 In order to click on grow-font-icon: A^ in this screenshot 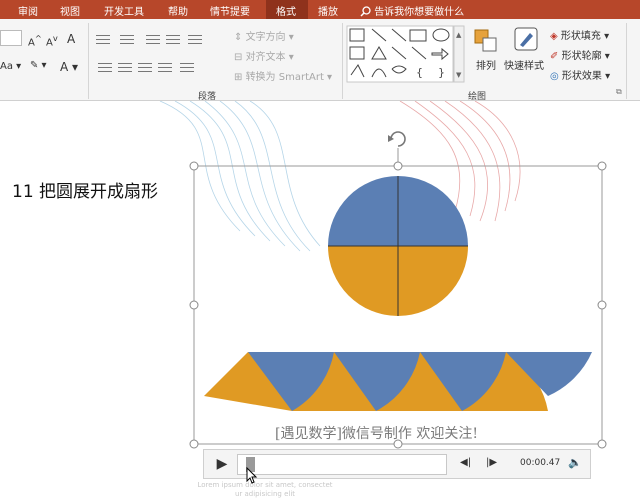, I will do `click(35, 40)`.